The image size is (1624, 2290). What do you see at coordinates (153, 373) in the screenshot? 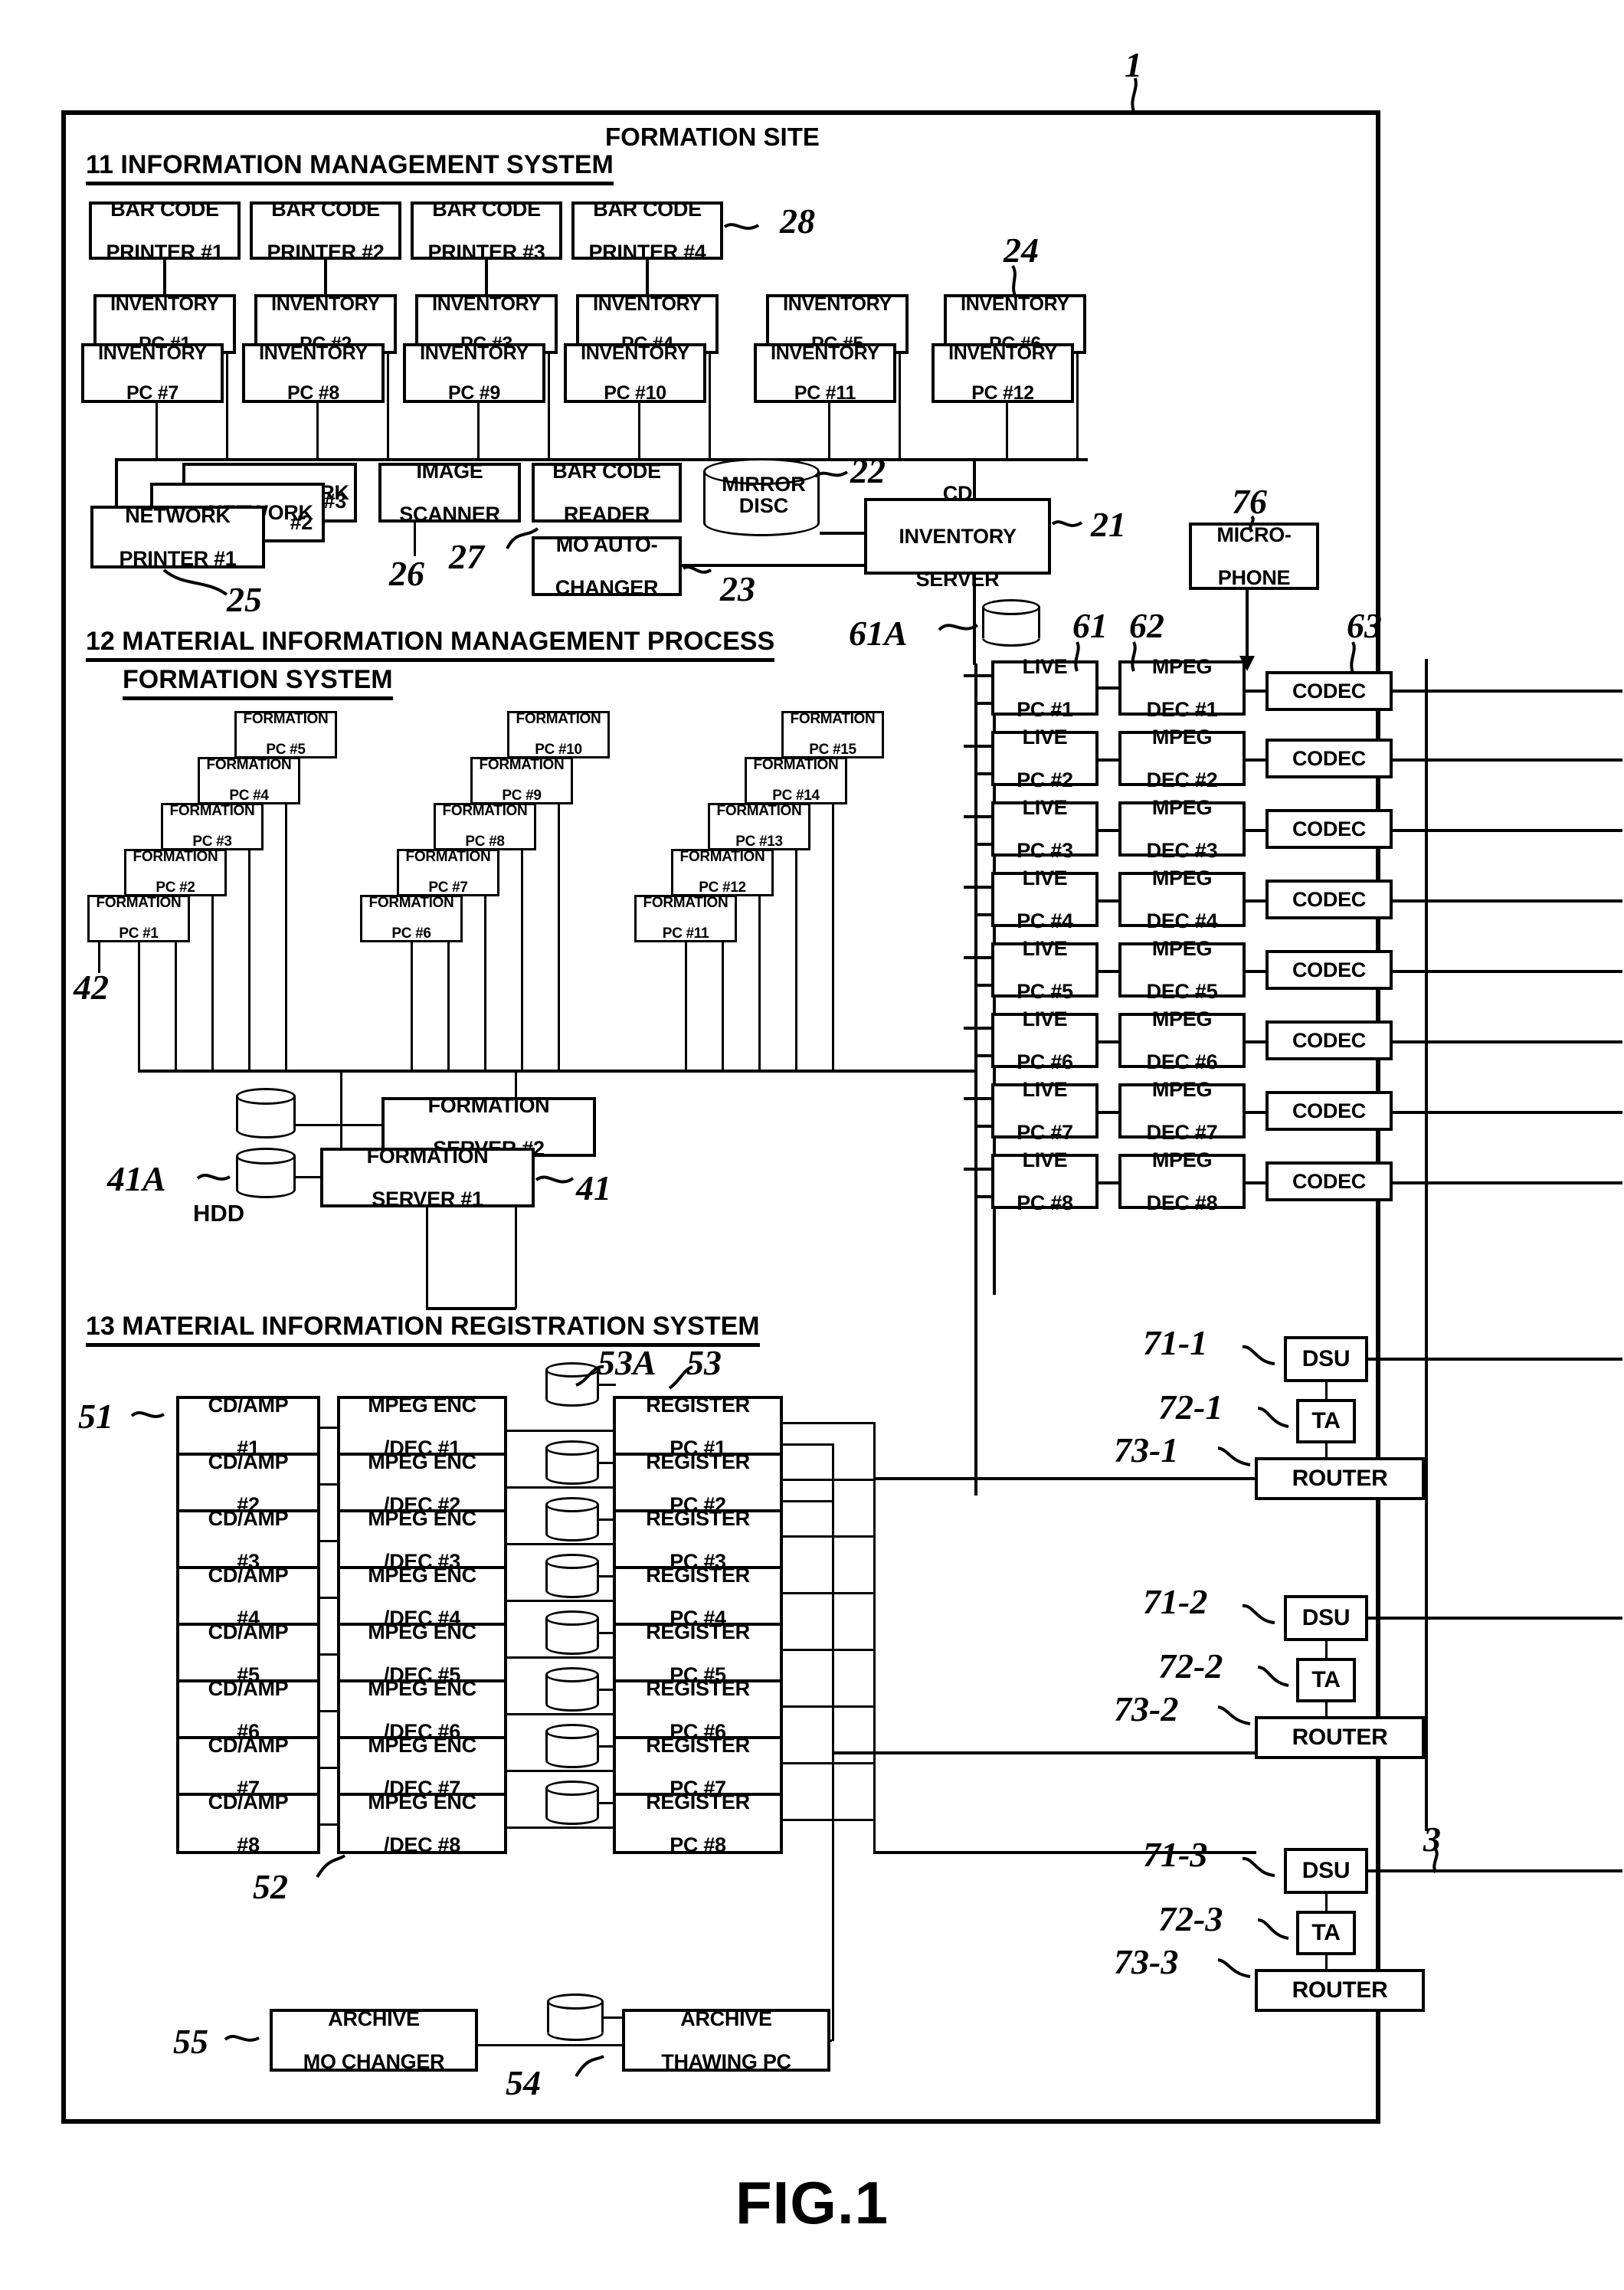
I see `inventory-pc-7: INVENTORY PC #7` at bounding box center [153, 373].